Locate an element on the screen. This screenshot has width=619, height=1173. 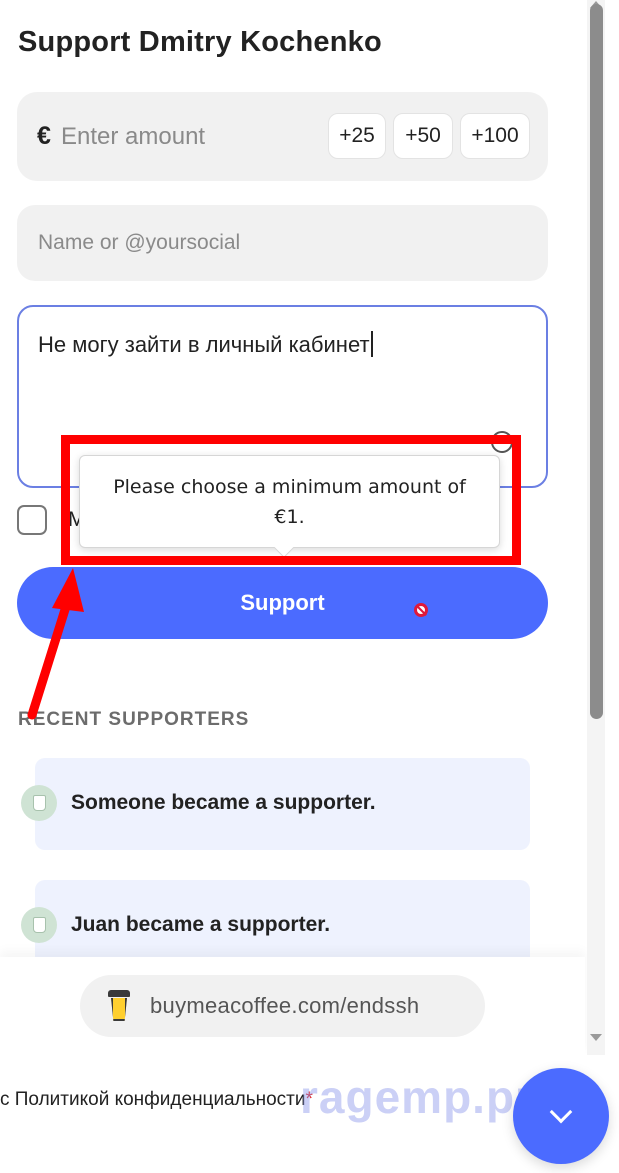
annotation-arrow is located at coordinates (55, 644).